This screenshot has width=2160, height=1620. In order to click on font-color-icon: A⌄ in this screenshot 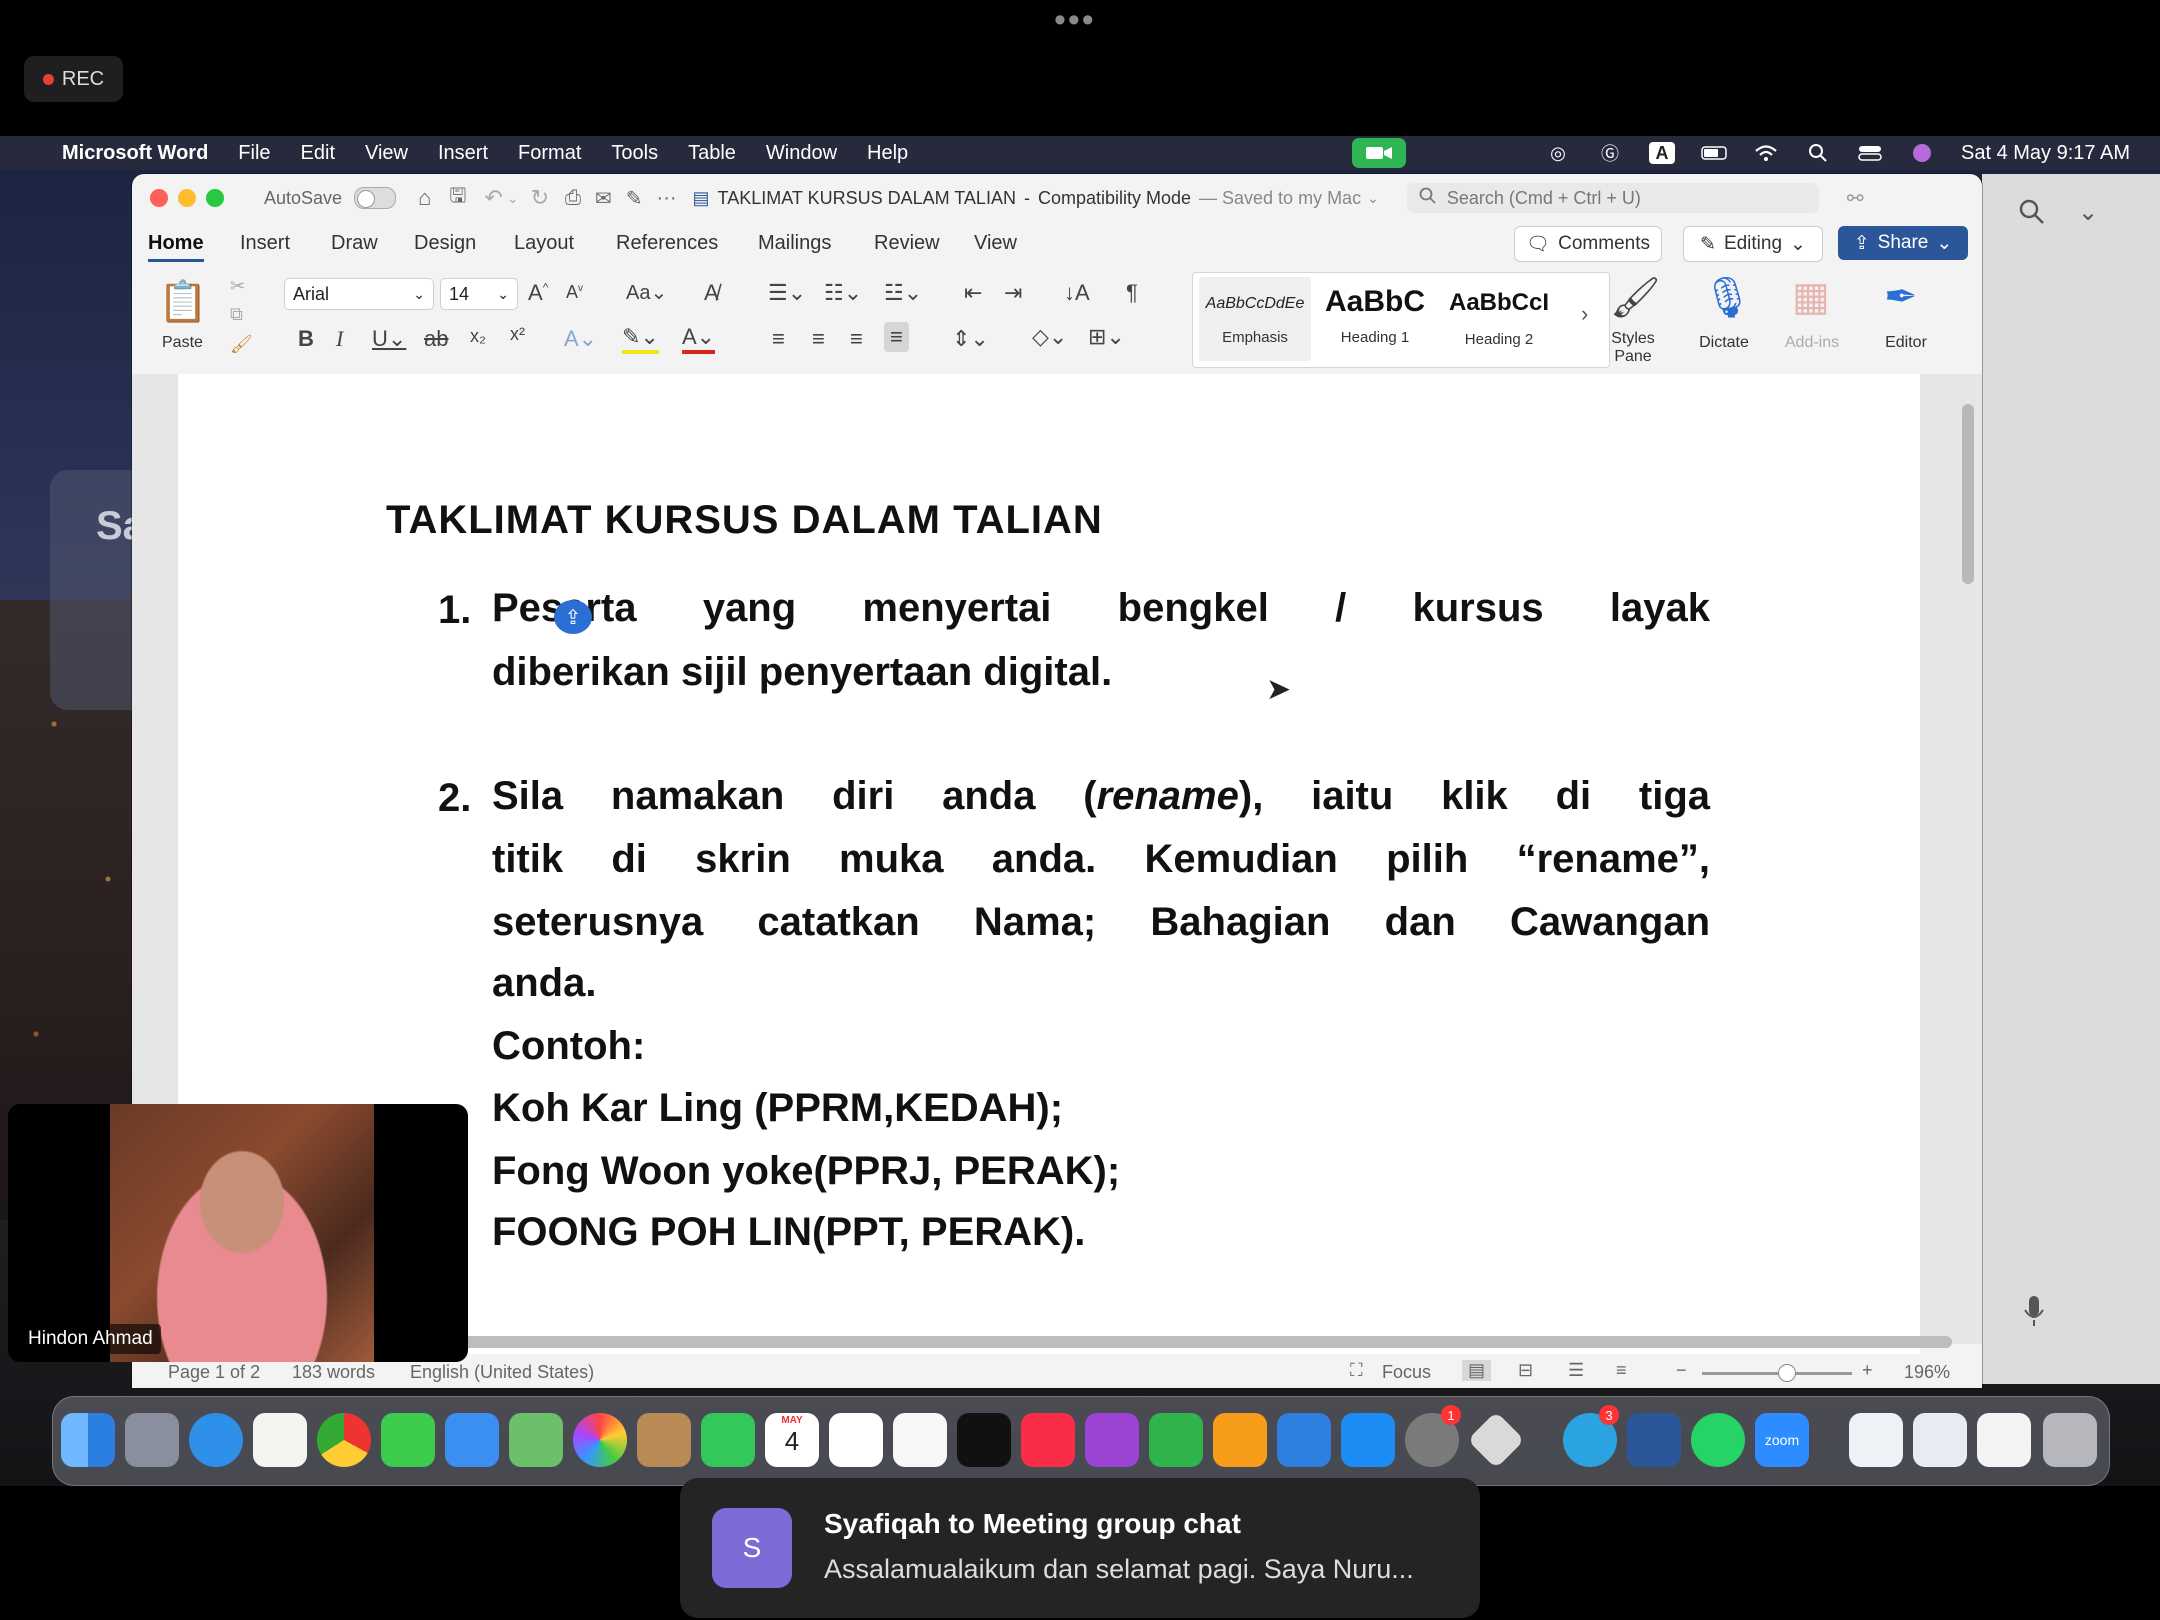, I will do `click(699, 339)`.